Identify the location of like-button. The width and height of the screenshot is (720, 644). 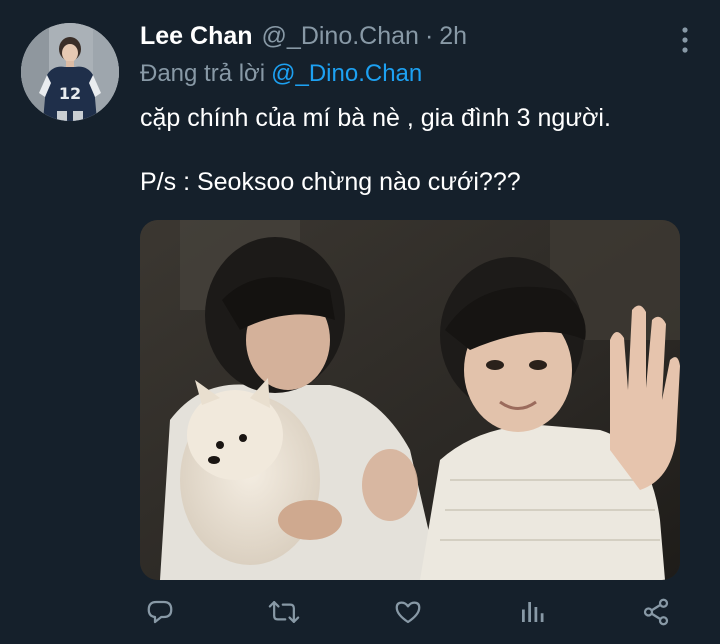
(408, 612).